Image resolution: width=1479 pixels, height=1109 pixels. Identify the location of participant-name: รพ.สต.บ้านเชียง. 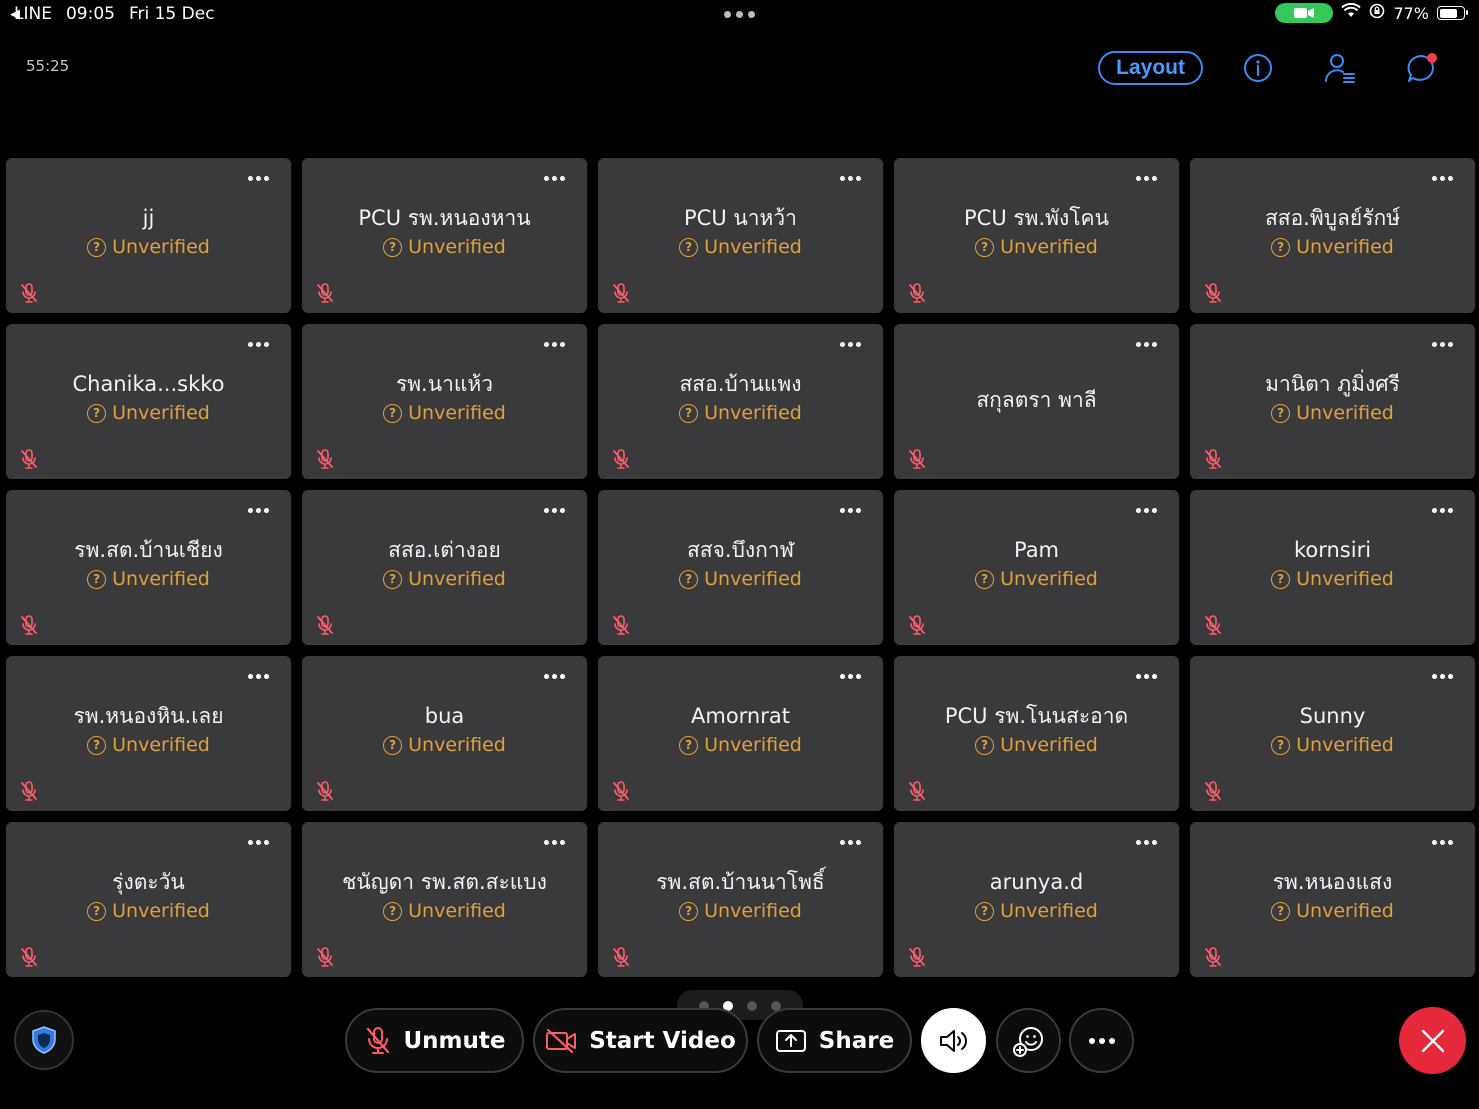
(148, 550).